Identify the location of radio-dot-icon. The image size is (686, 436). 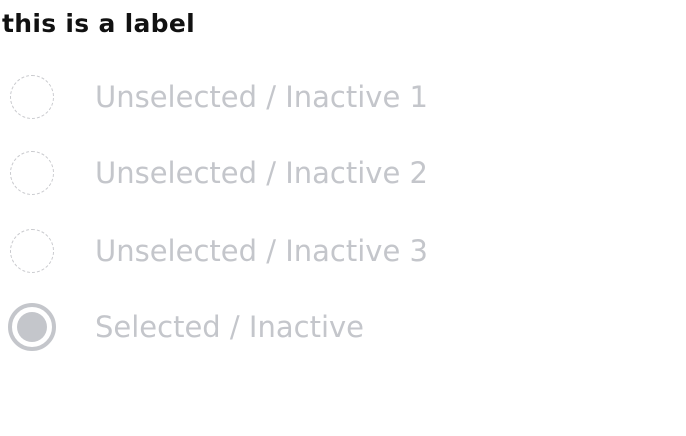
(32, 327).